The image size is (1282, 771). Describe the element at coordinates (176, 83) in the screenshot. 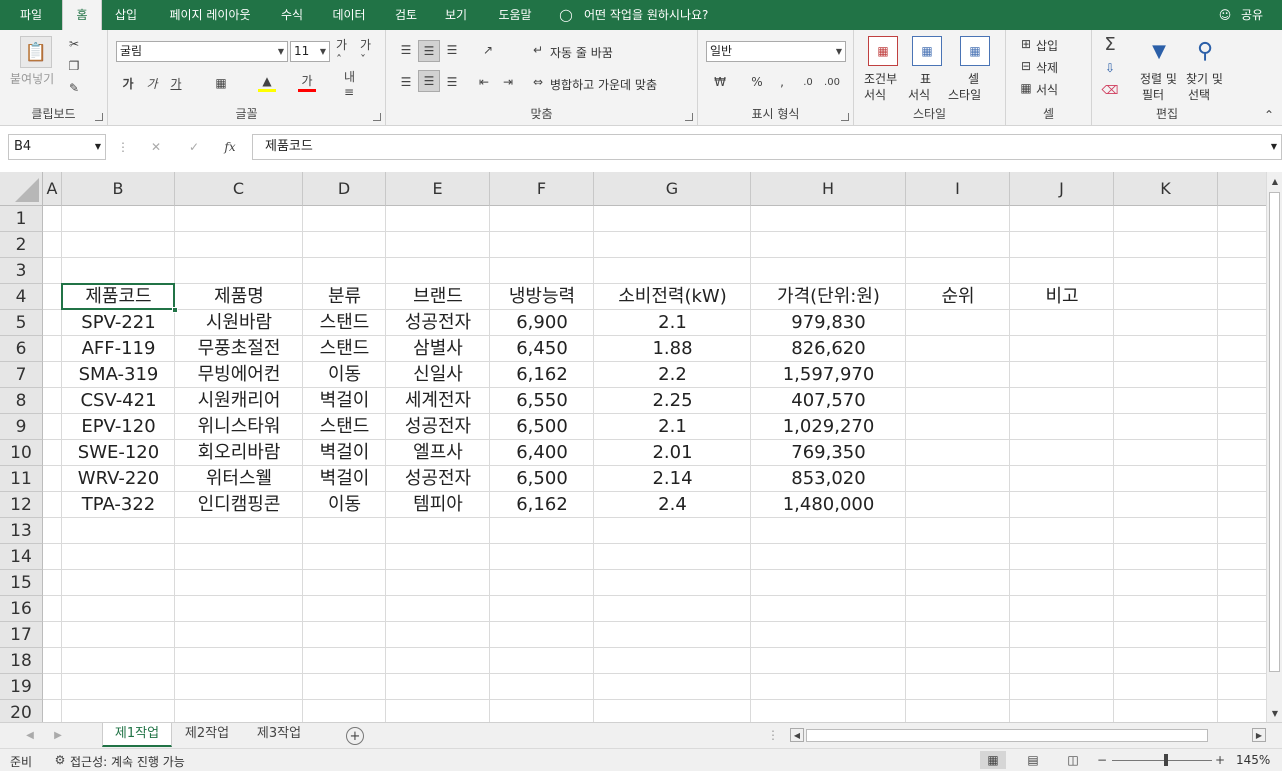

I see `underline-icon: 가` at that location.